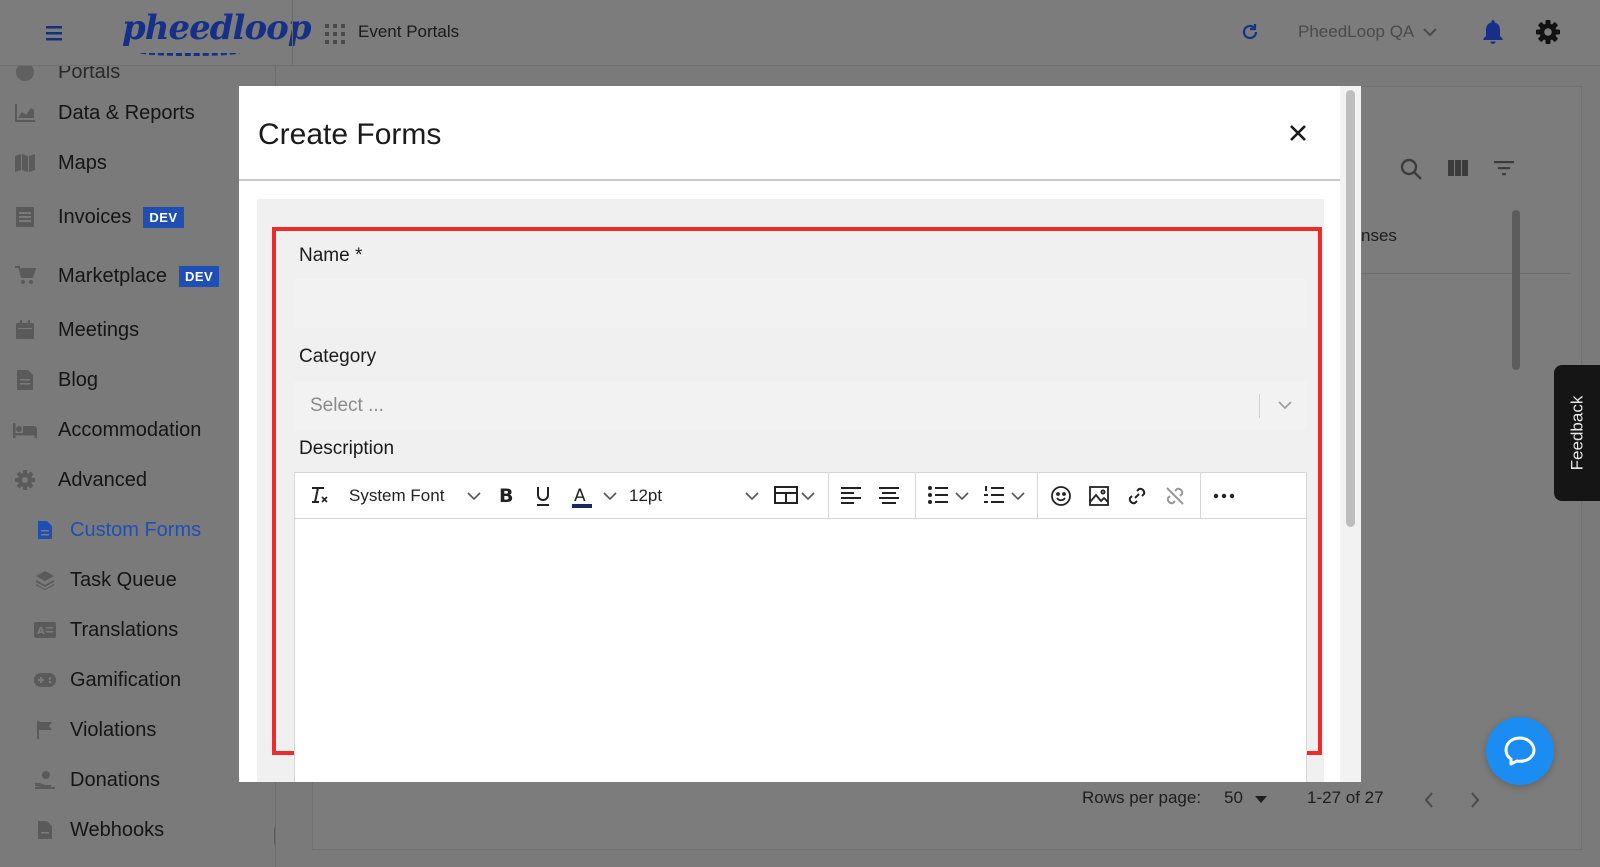  What do you see at coordinates (90, 680) in the screenshot?
I see `sidebar-item-gamification: Gamification` at bounding box center [90, 680].